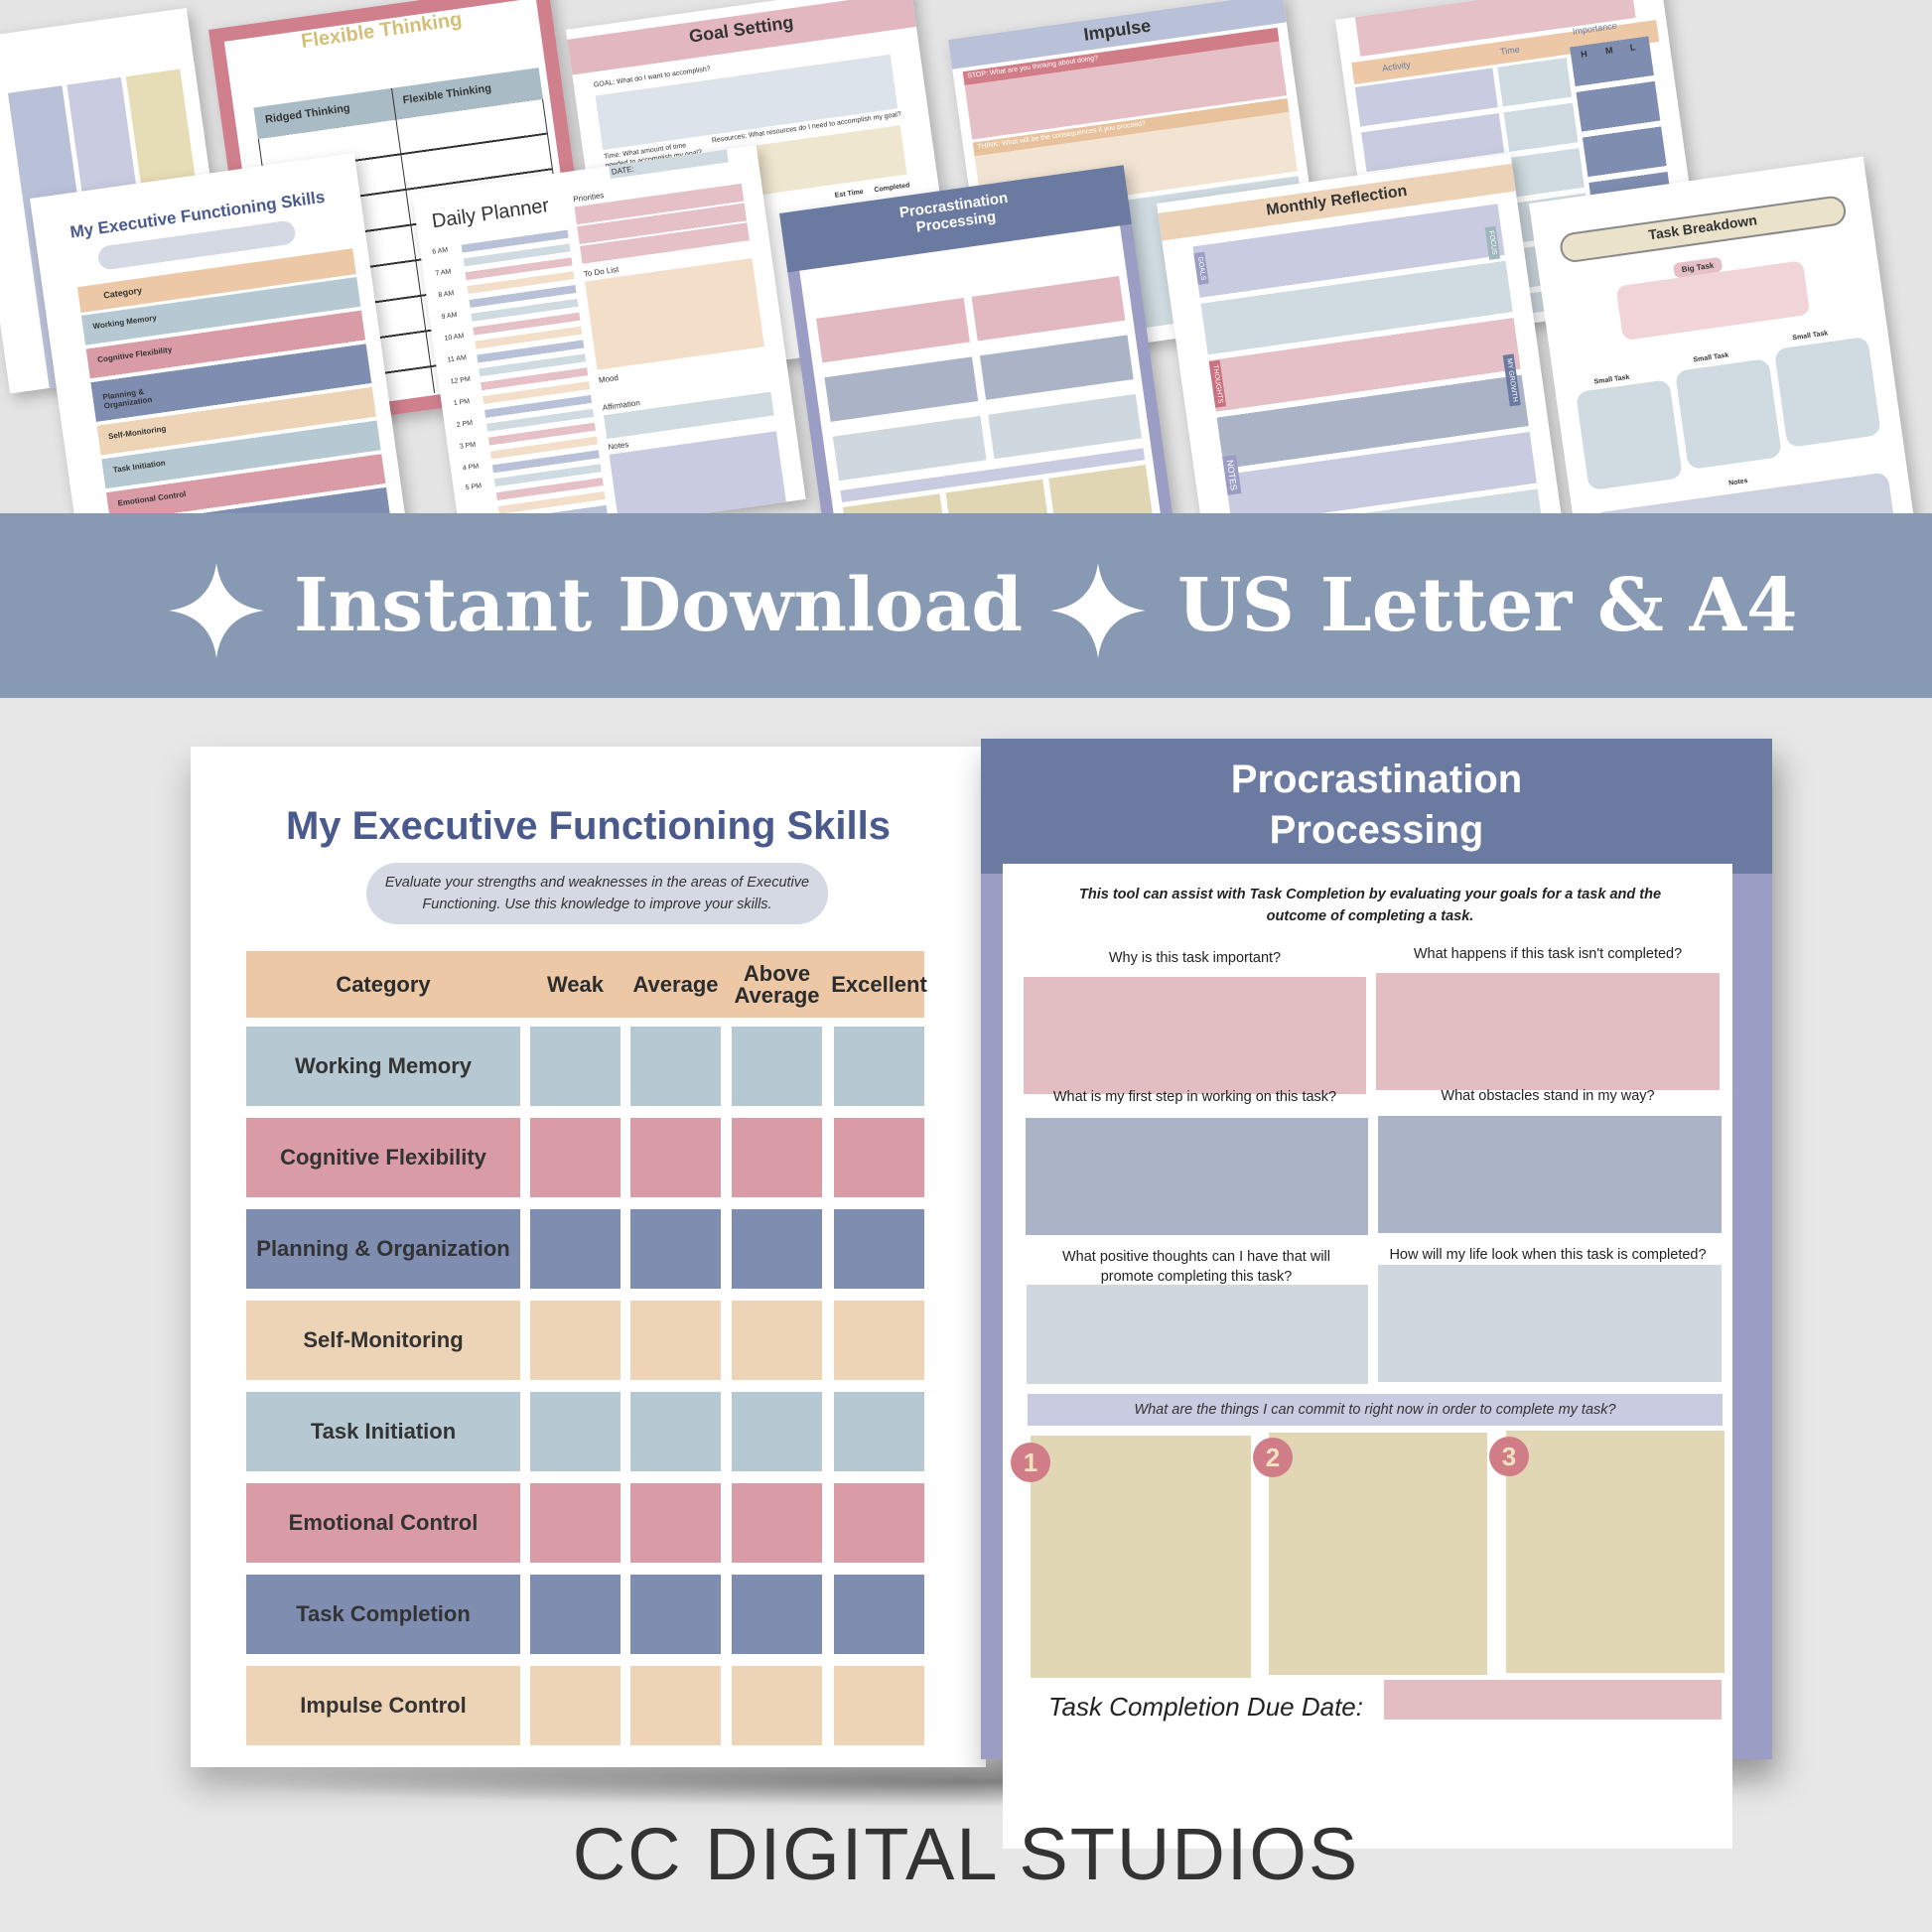 This screenshot has height=1932, width=1932. What do you see at coordinates (461, 381) in the screenshot?
I see `hour-label: 12 PM` at bounding box center [461, 381].